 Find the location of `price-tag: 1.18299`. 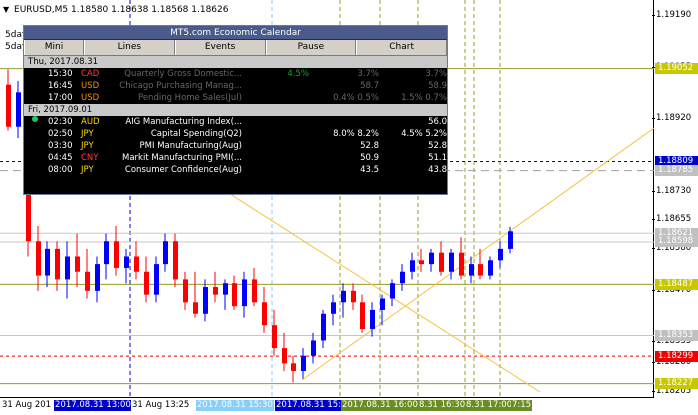

price-tag: 1.18299 is located at coordinates (676, 356).